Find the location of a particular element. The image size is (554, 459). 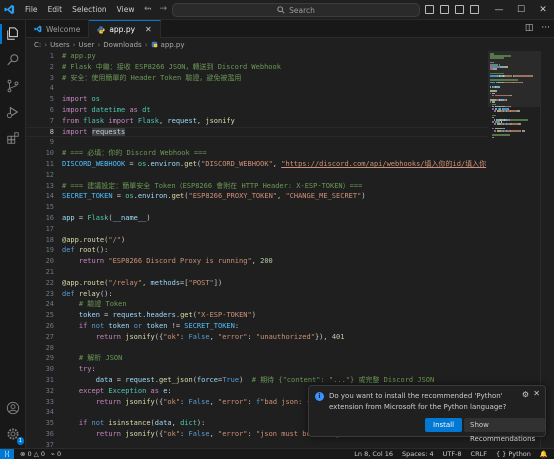

line-number: 26 is located at coordinates (49, 325).